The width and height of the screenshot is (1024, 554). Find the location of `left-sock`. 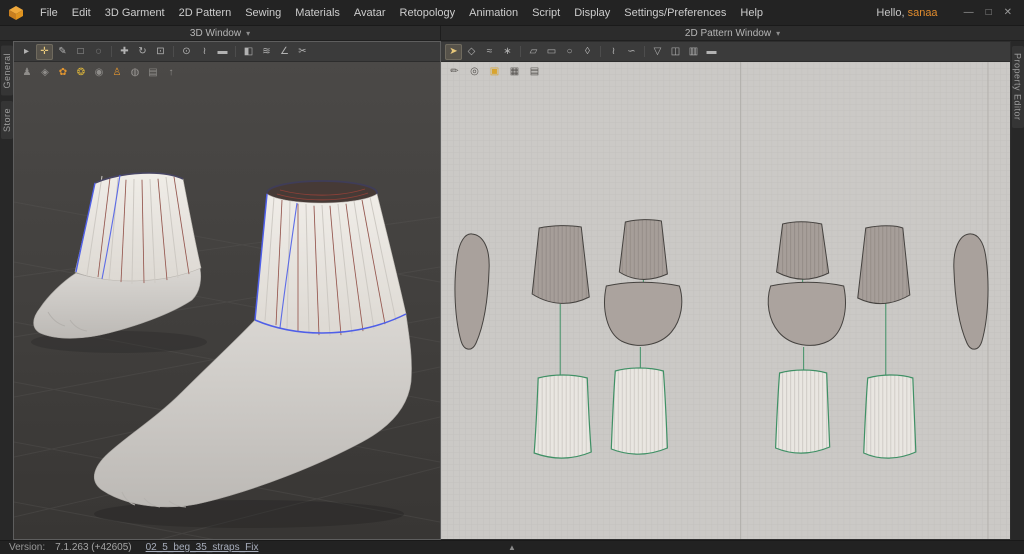

left-sock is located at coordinates (138, 228).